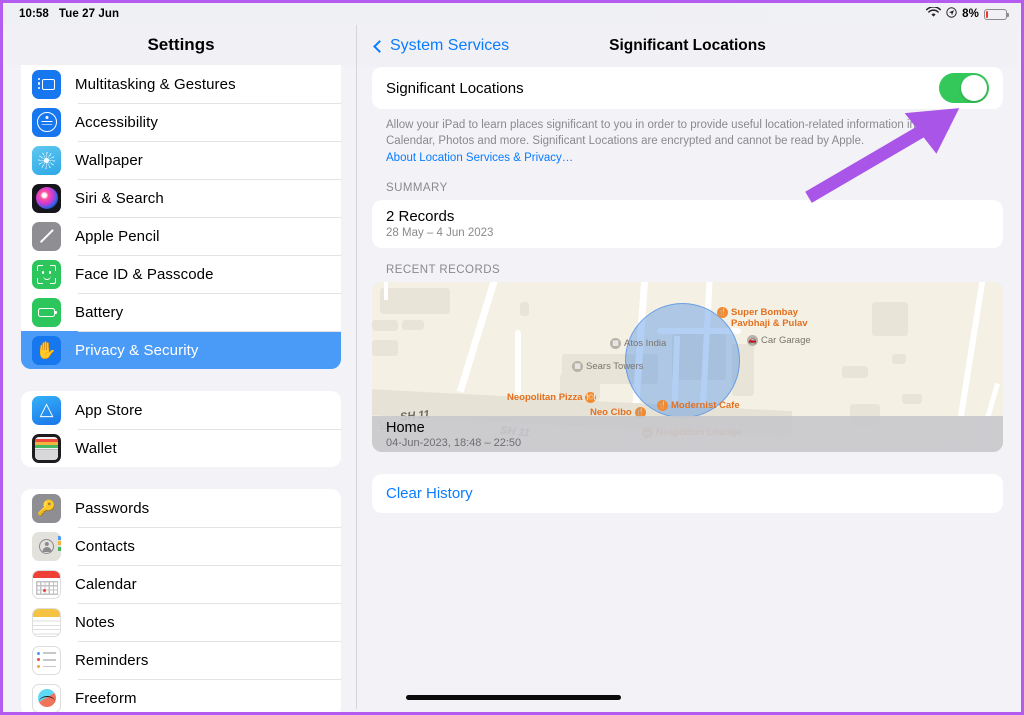  What do you see at coordinates (137, 350) in the screenshot?
I see `sidebar-item-label: Privacy & Security` at bounding box center [137, 350].